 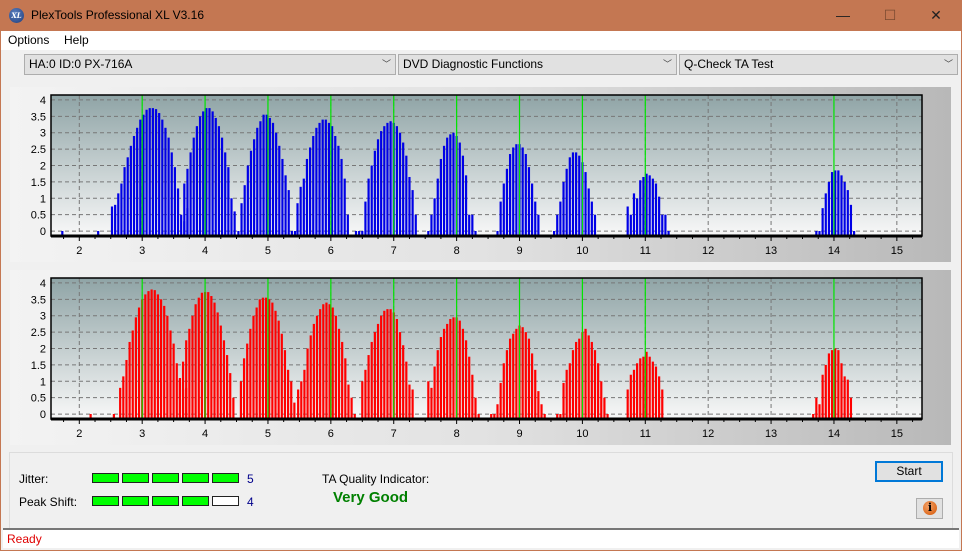 I want to click on window-title: PlexTools Professional XL V3.16, so click(x=117, y=15).